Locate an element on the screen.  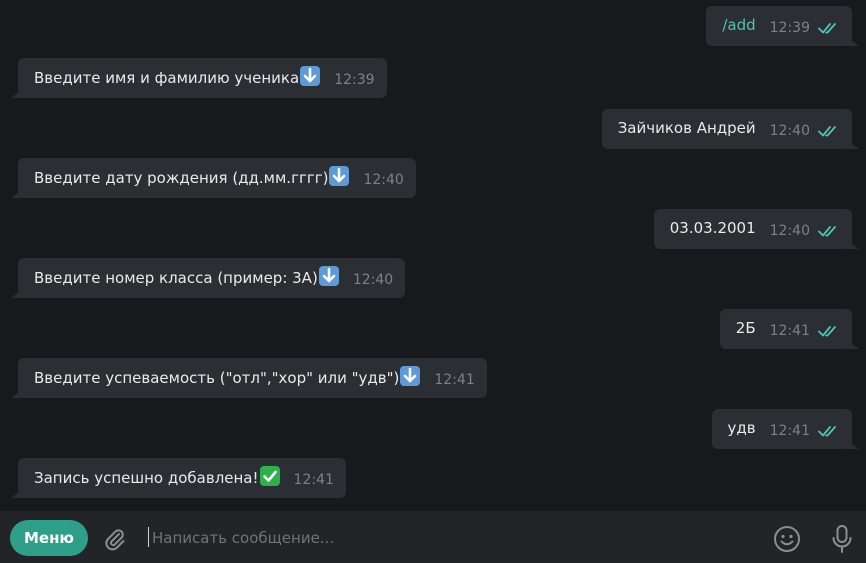
check-mark-emoji is located at coordinates (269, 476).